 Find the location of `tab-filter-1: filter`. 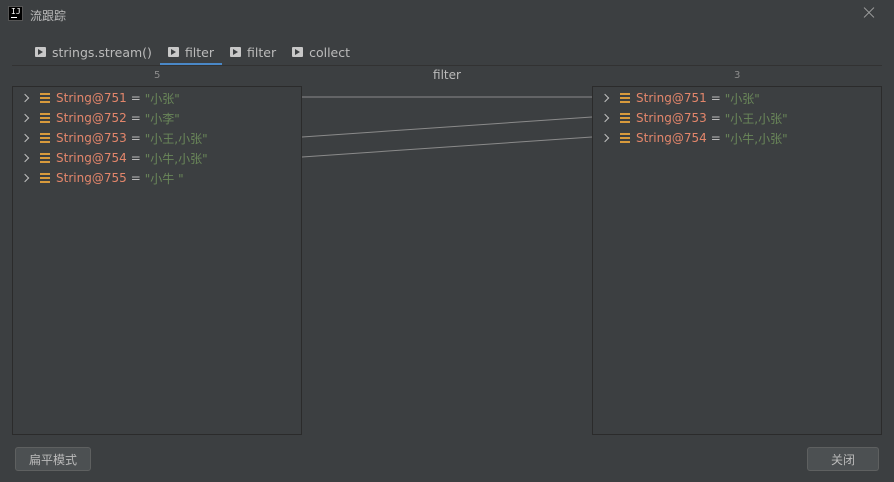

tab-filter-1: filter is located at coordinates (191, 52).